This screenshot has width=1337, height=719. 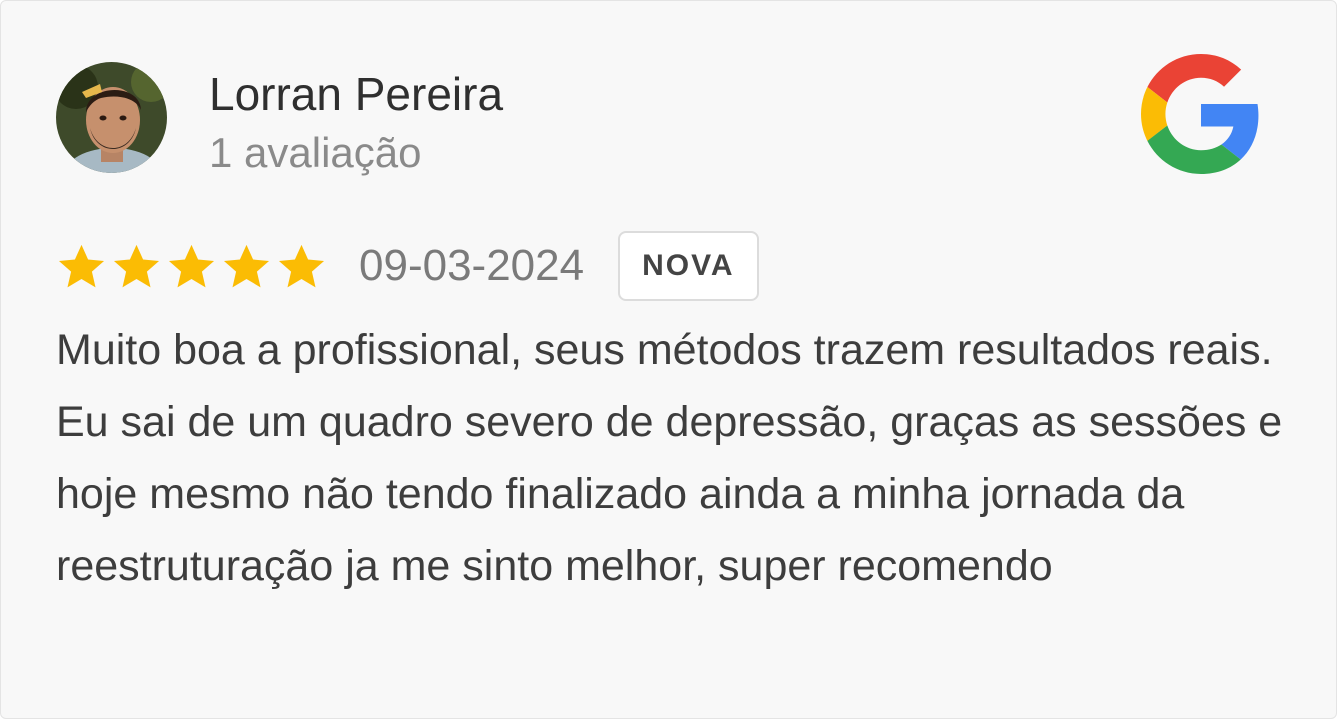 I want to click on reviewer-review-count: 1 avaliação, so click(x=315, y=152).